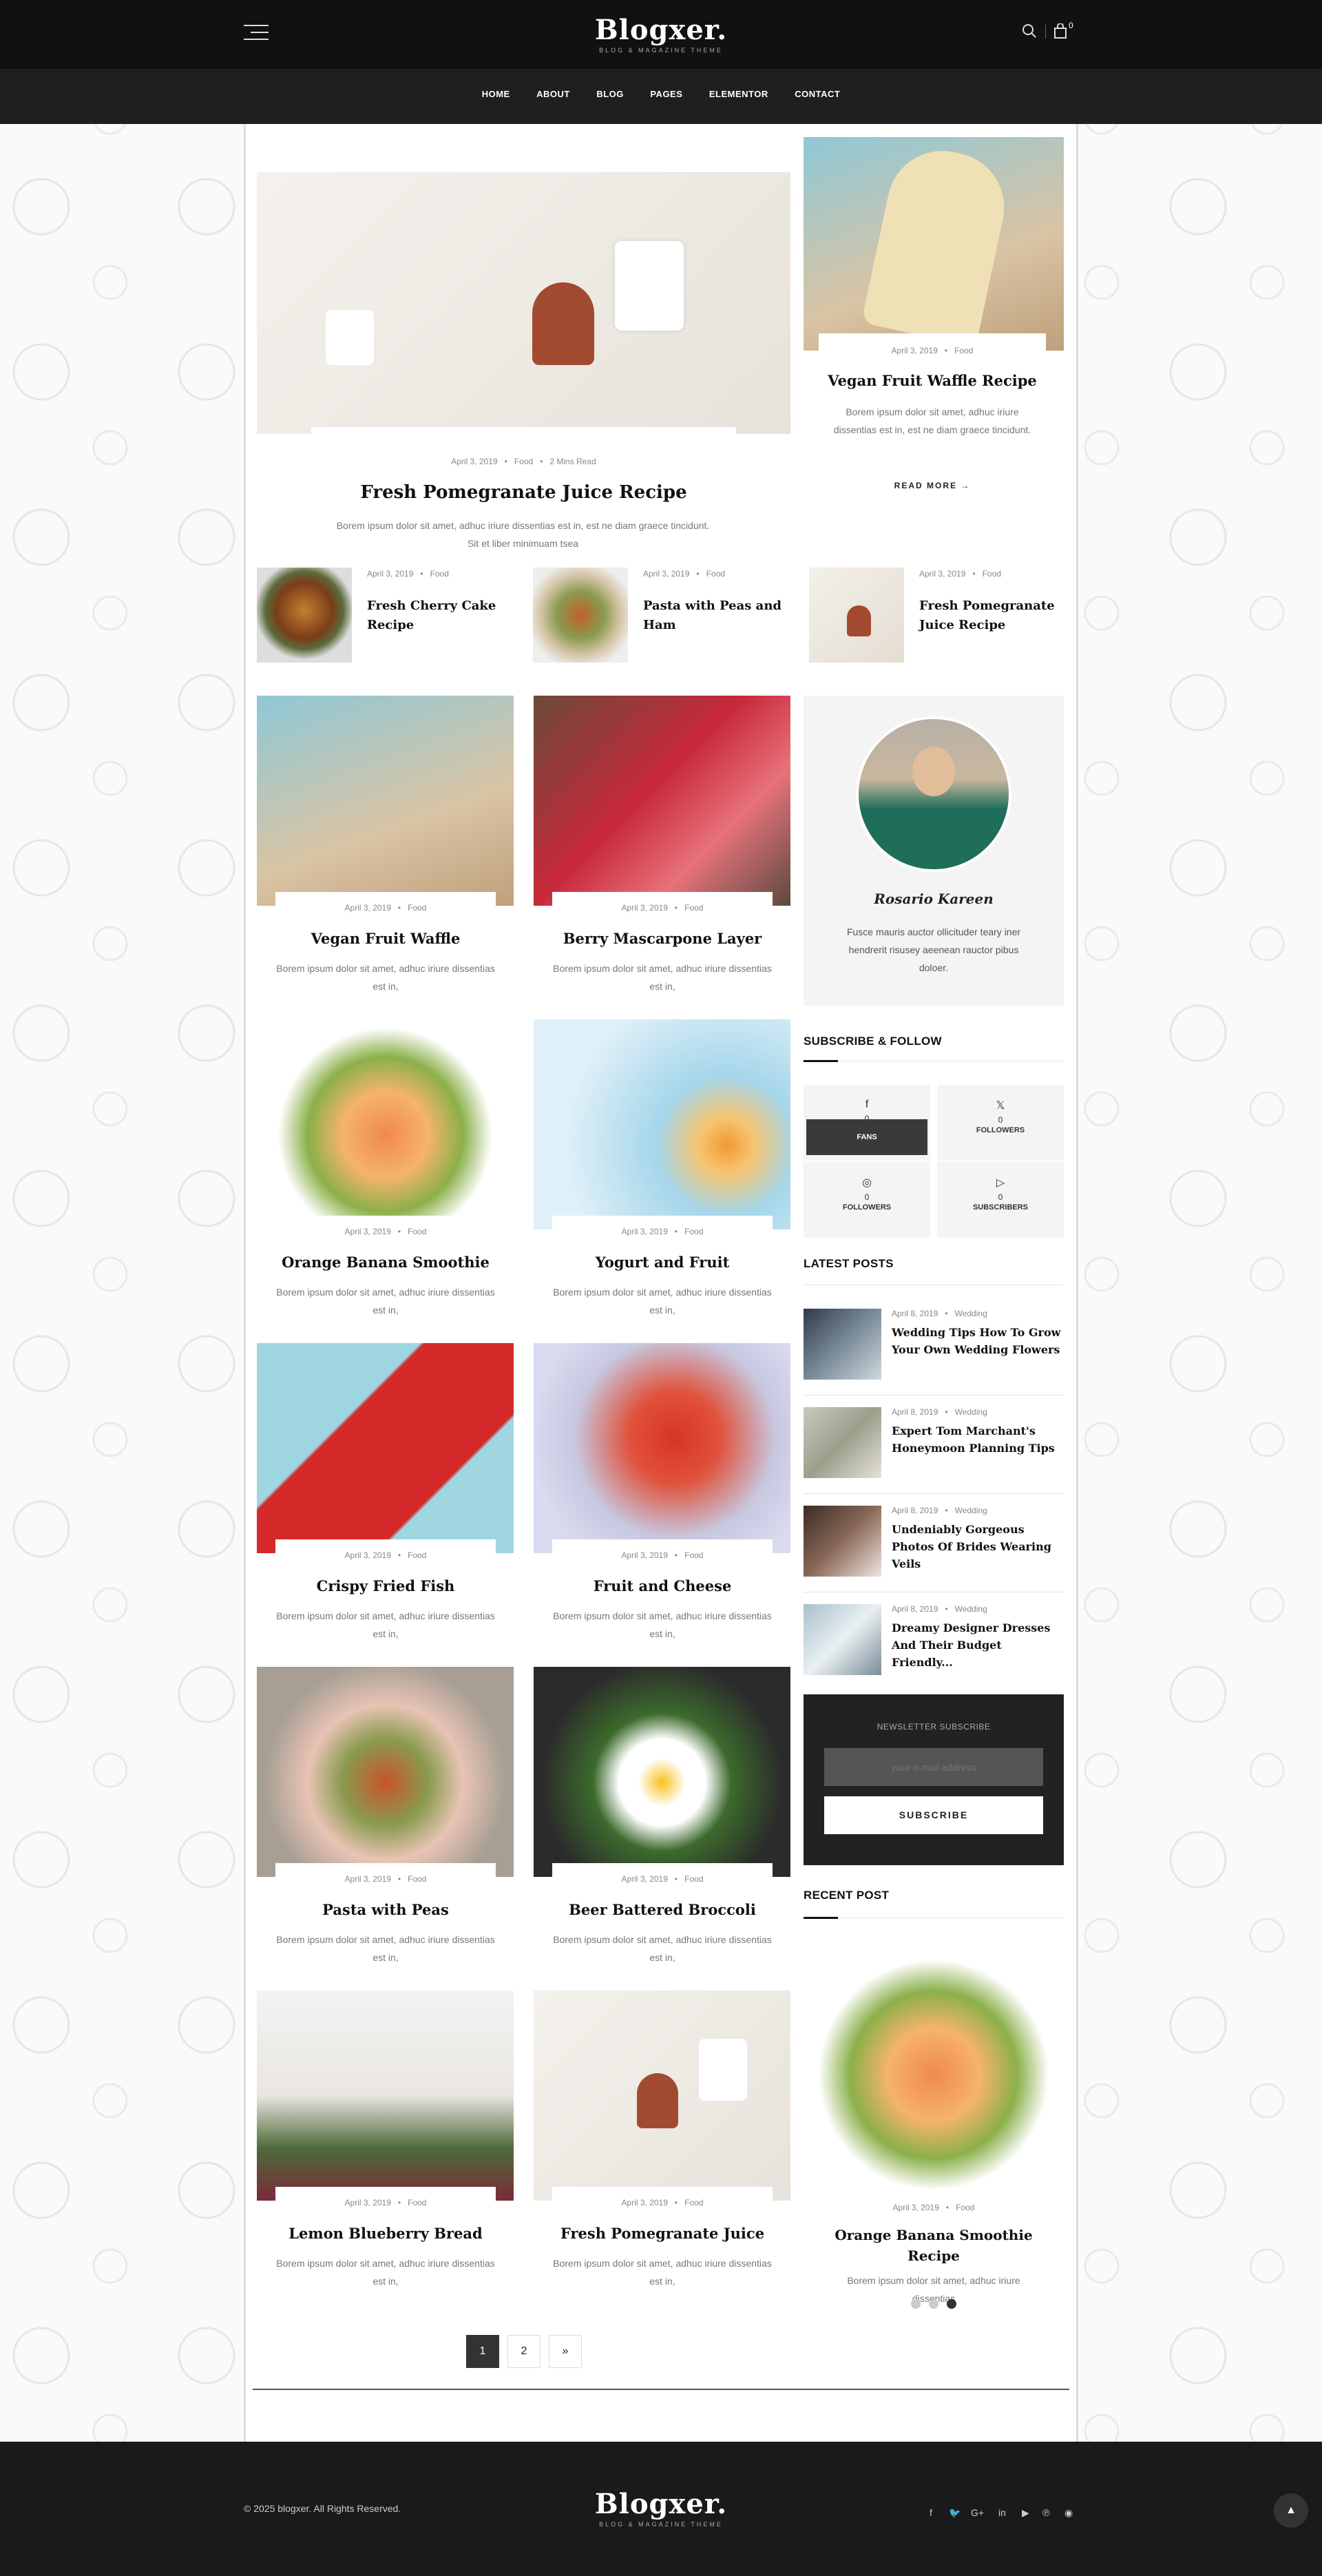  What do you see at coordinates (1060, 33) in the screenshot?
I see `cart-icon` at bounding box center [1060, 33].